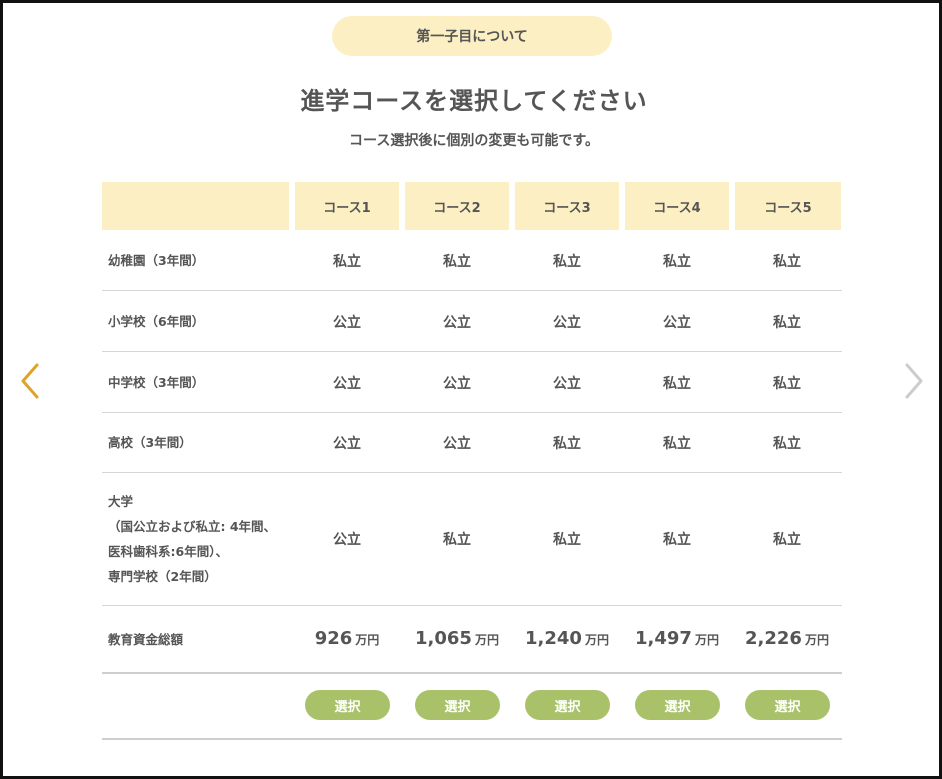 The image size is (942, 779). I want to click on total-amount-cell: 1,240 万円, so click(567, 638).